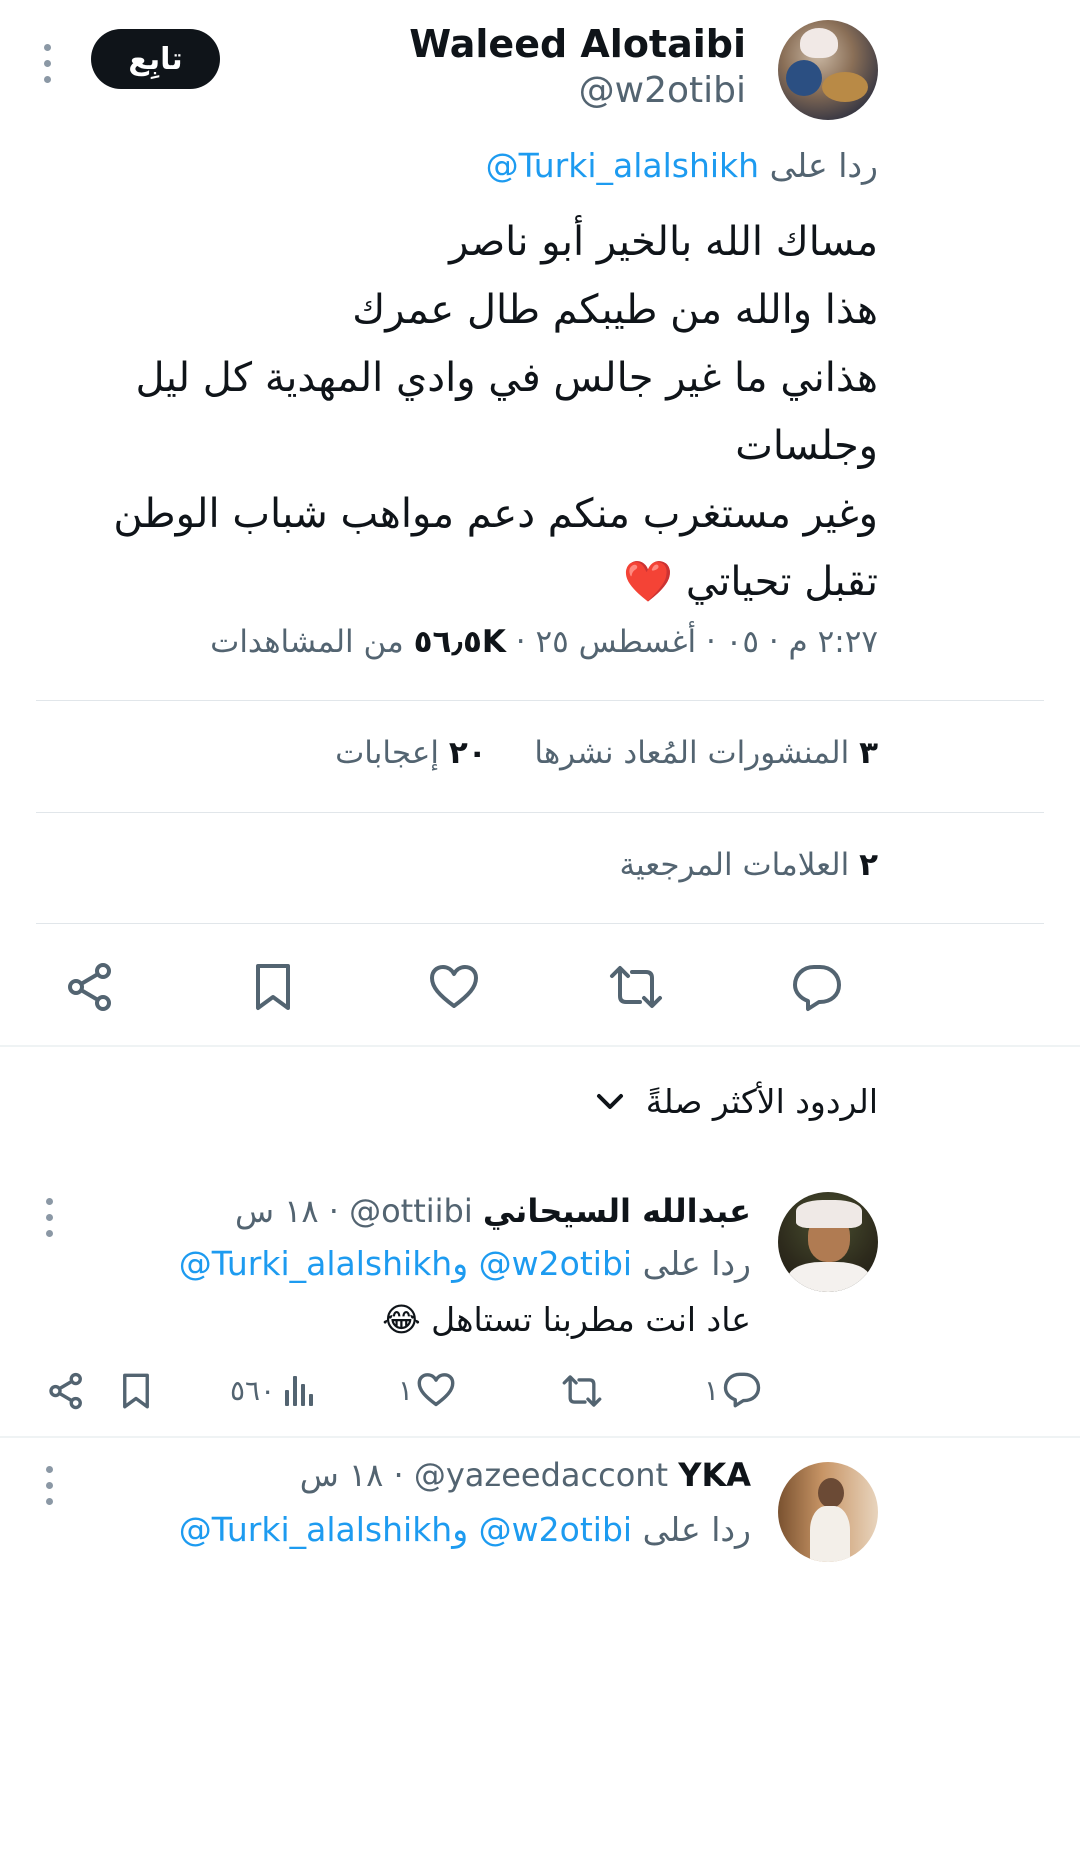 The width and height of the screenshot is (1080, 1865). Describe the element at coordinates (495, 514) in the screenshot. I see `post-line: وغير مستغرب منكم دعم مواهب شباب الوطن` at that location.